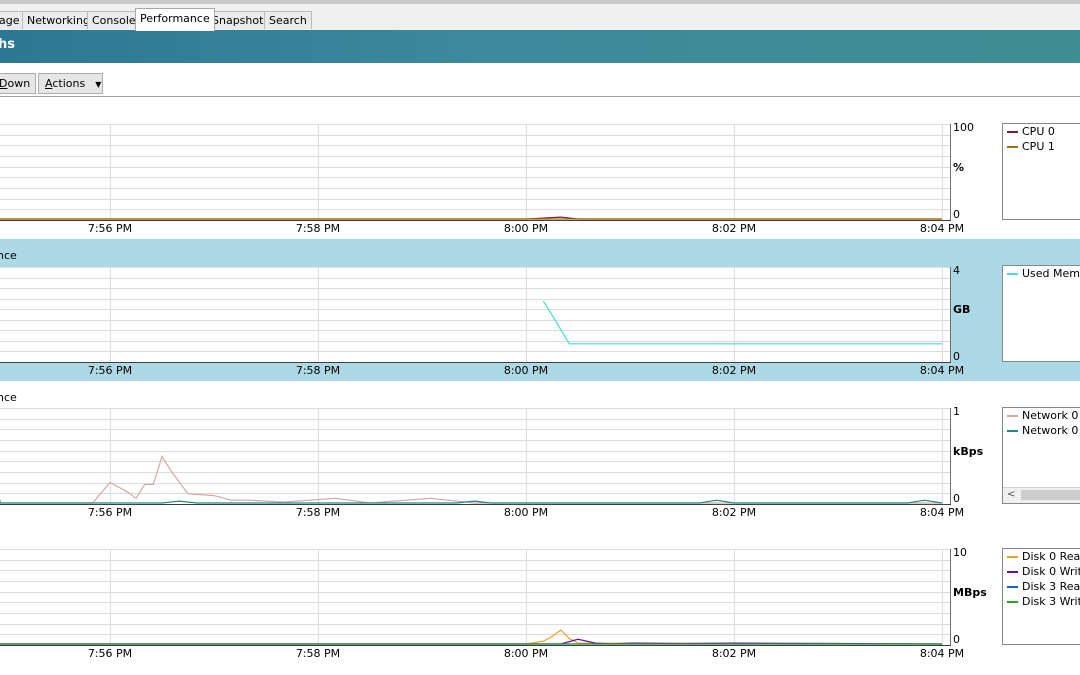  I want to click on legend-label: CPU 1, so click(1038, 146).